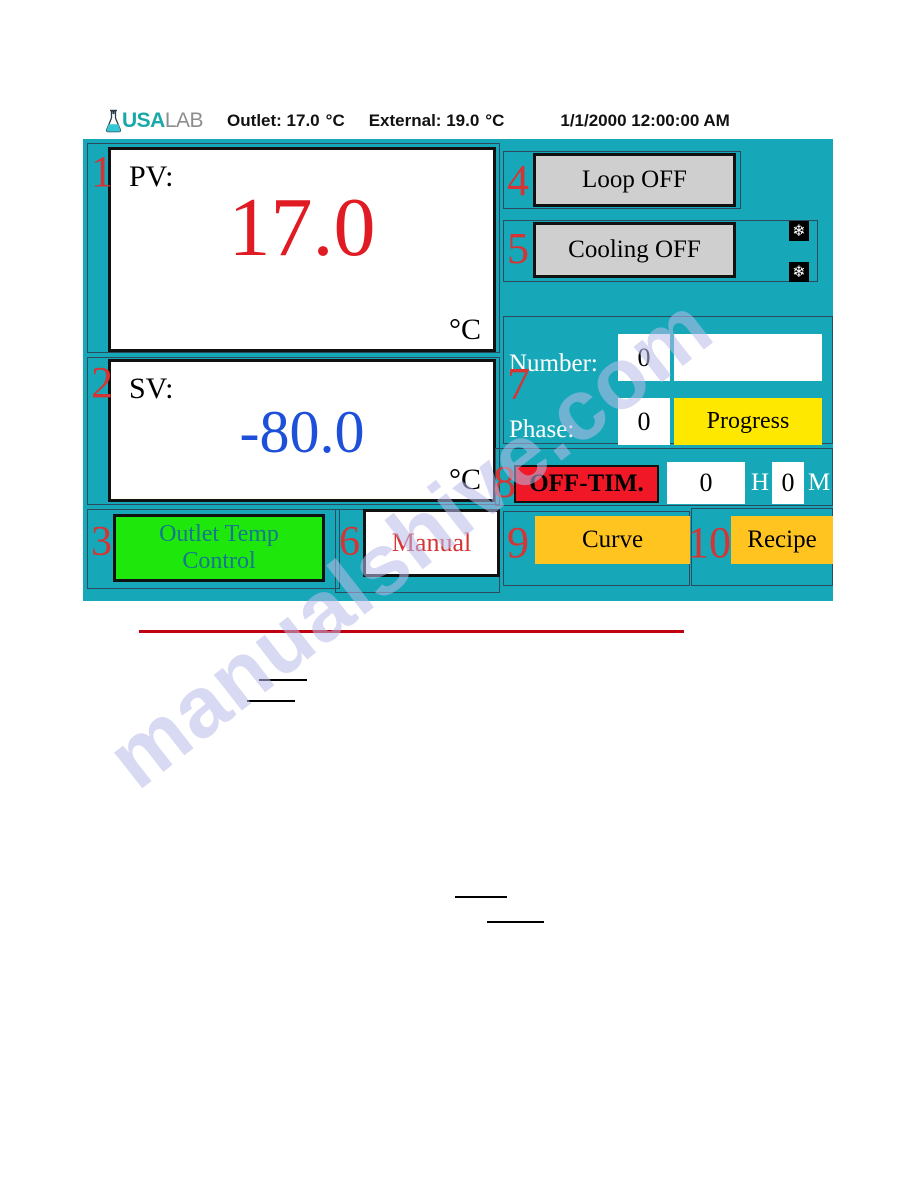 Image resolution: width=918 pixels, height=1188 pixels. I want to click on usalab-logo: USA LAB, so click(154, 121).